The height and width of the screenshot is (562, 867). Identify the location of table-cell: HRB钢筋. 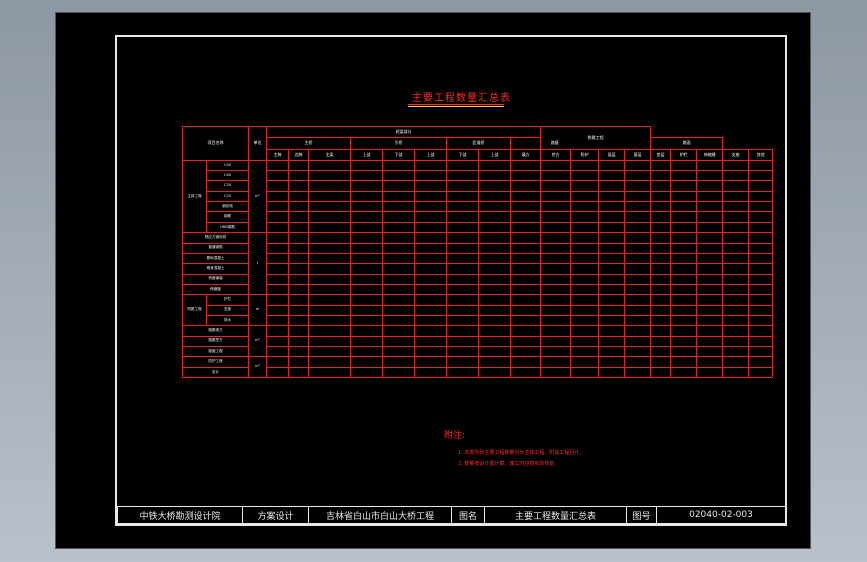
(227, 227).